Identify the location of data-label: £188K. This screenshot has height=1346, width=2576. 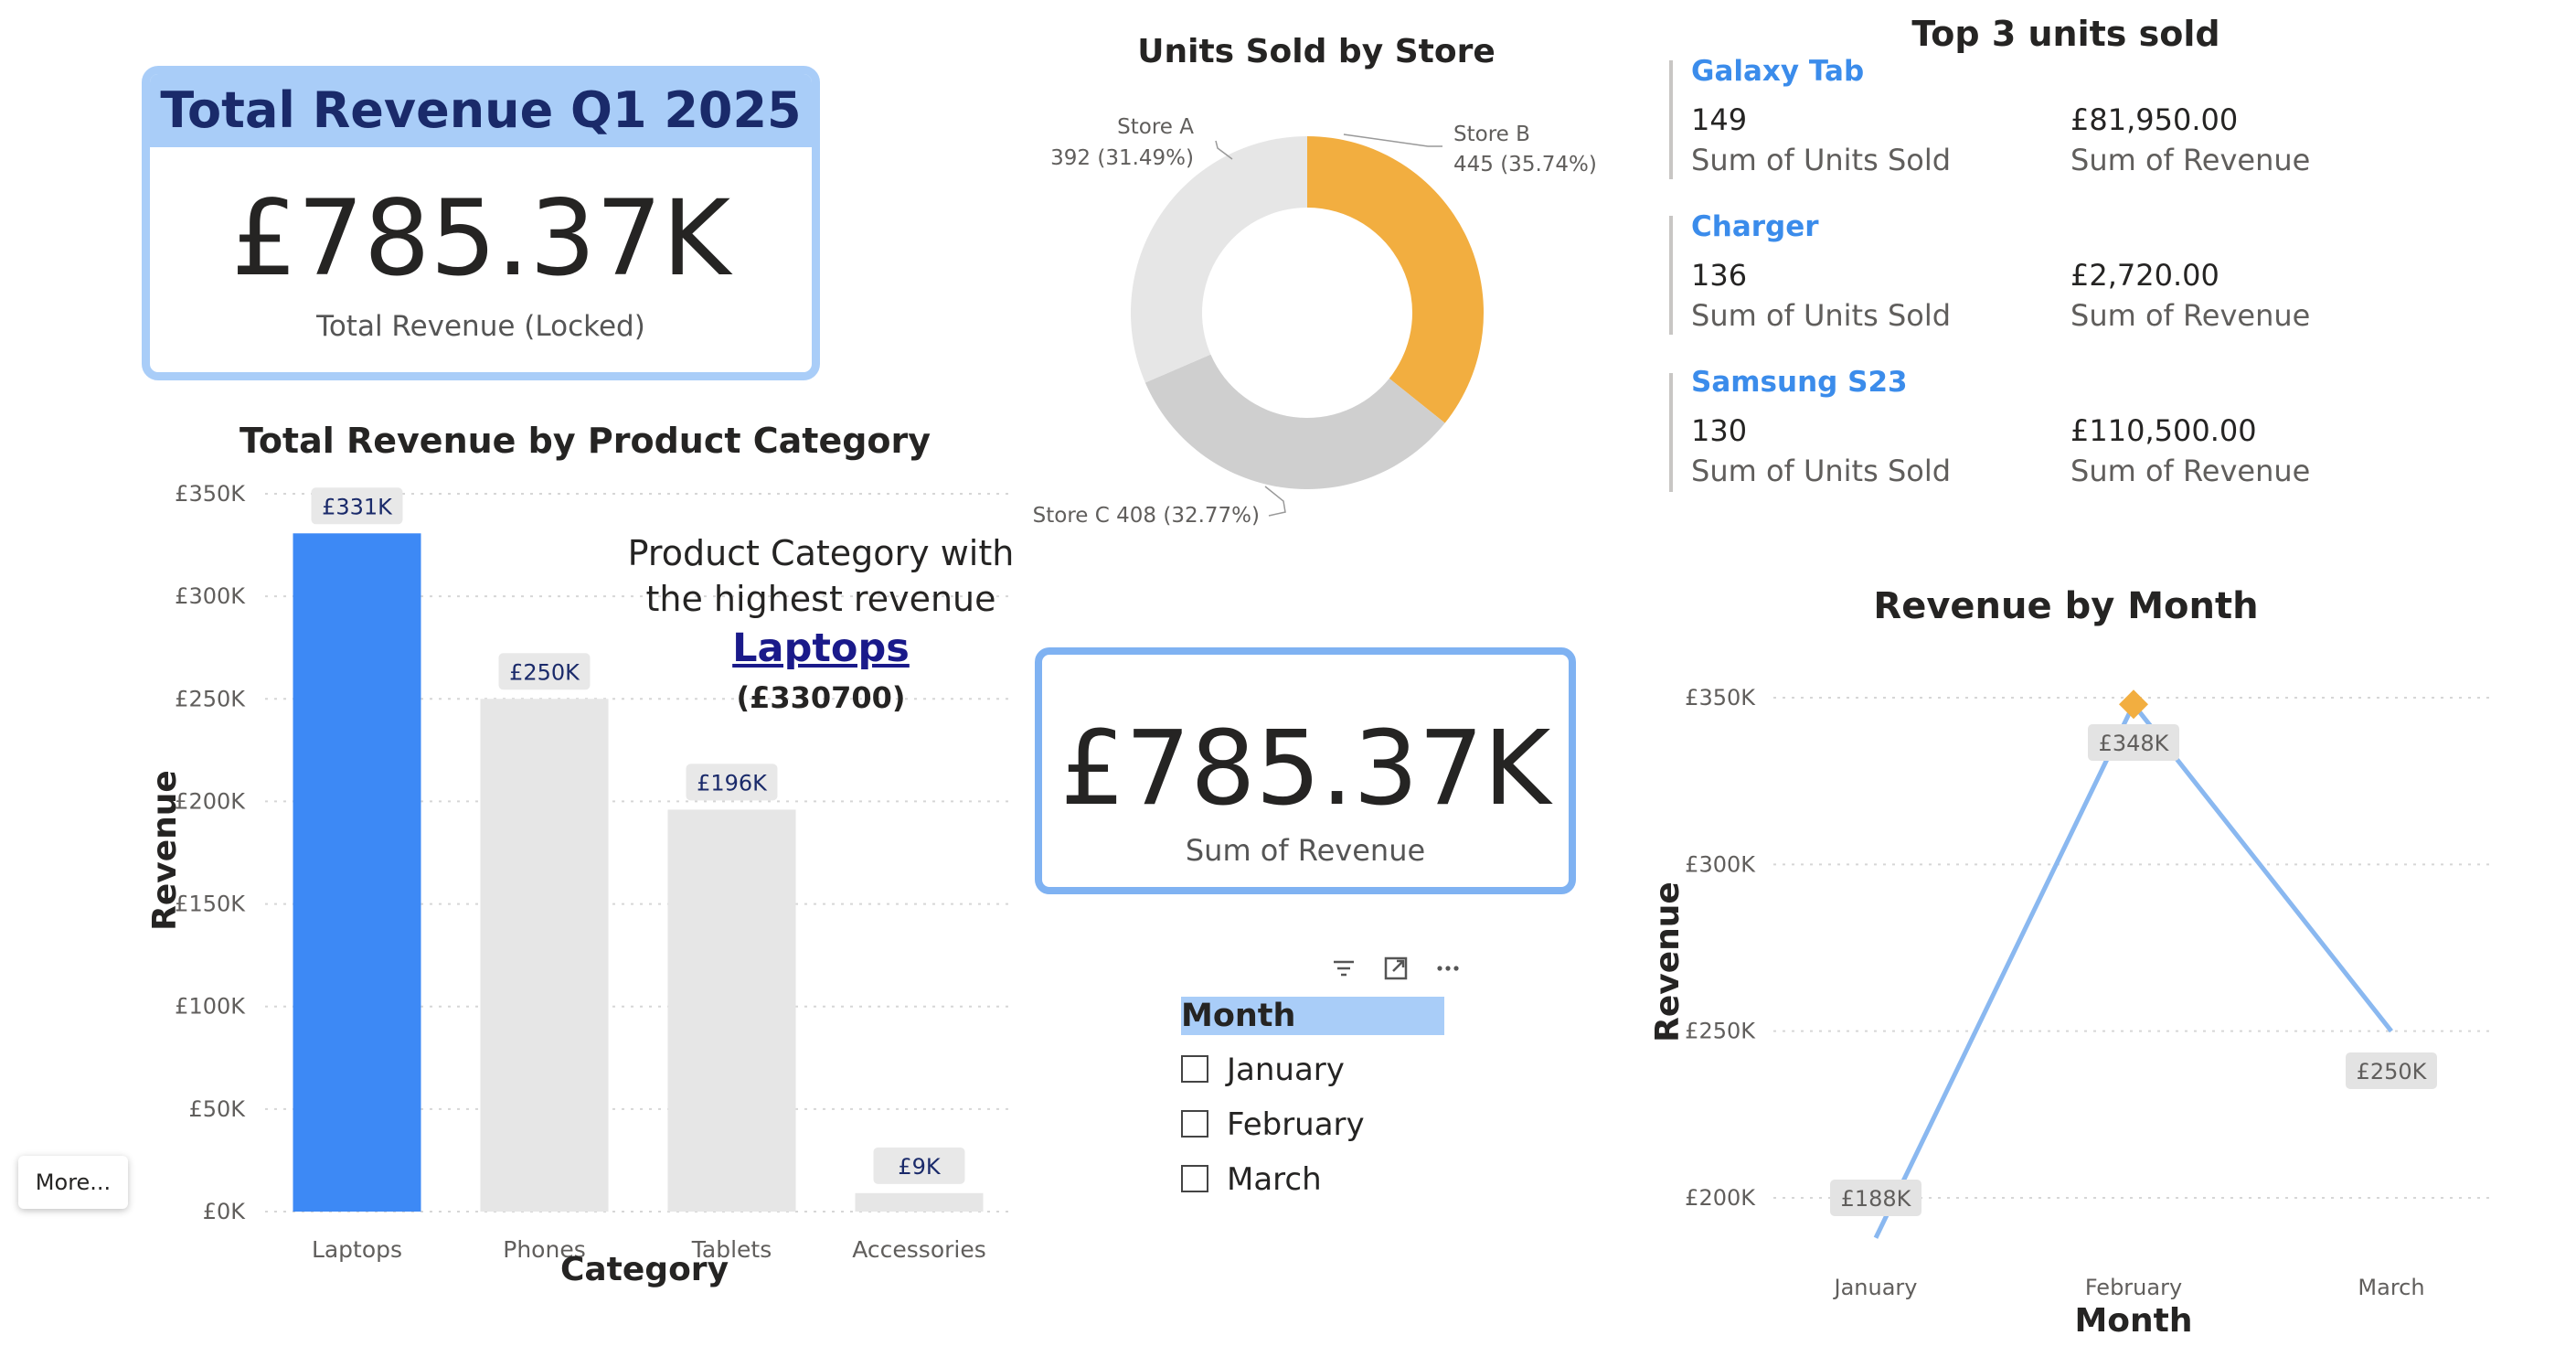
(1876, 1199).